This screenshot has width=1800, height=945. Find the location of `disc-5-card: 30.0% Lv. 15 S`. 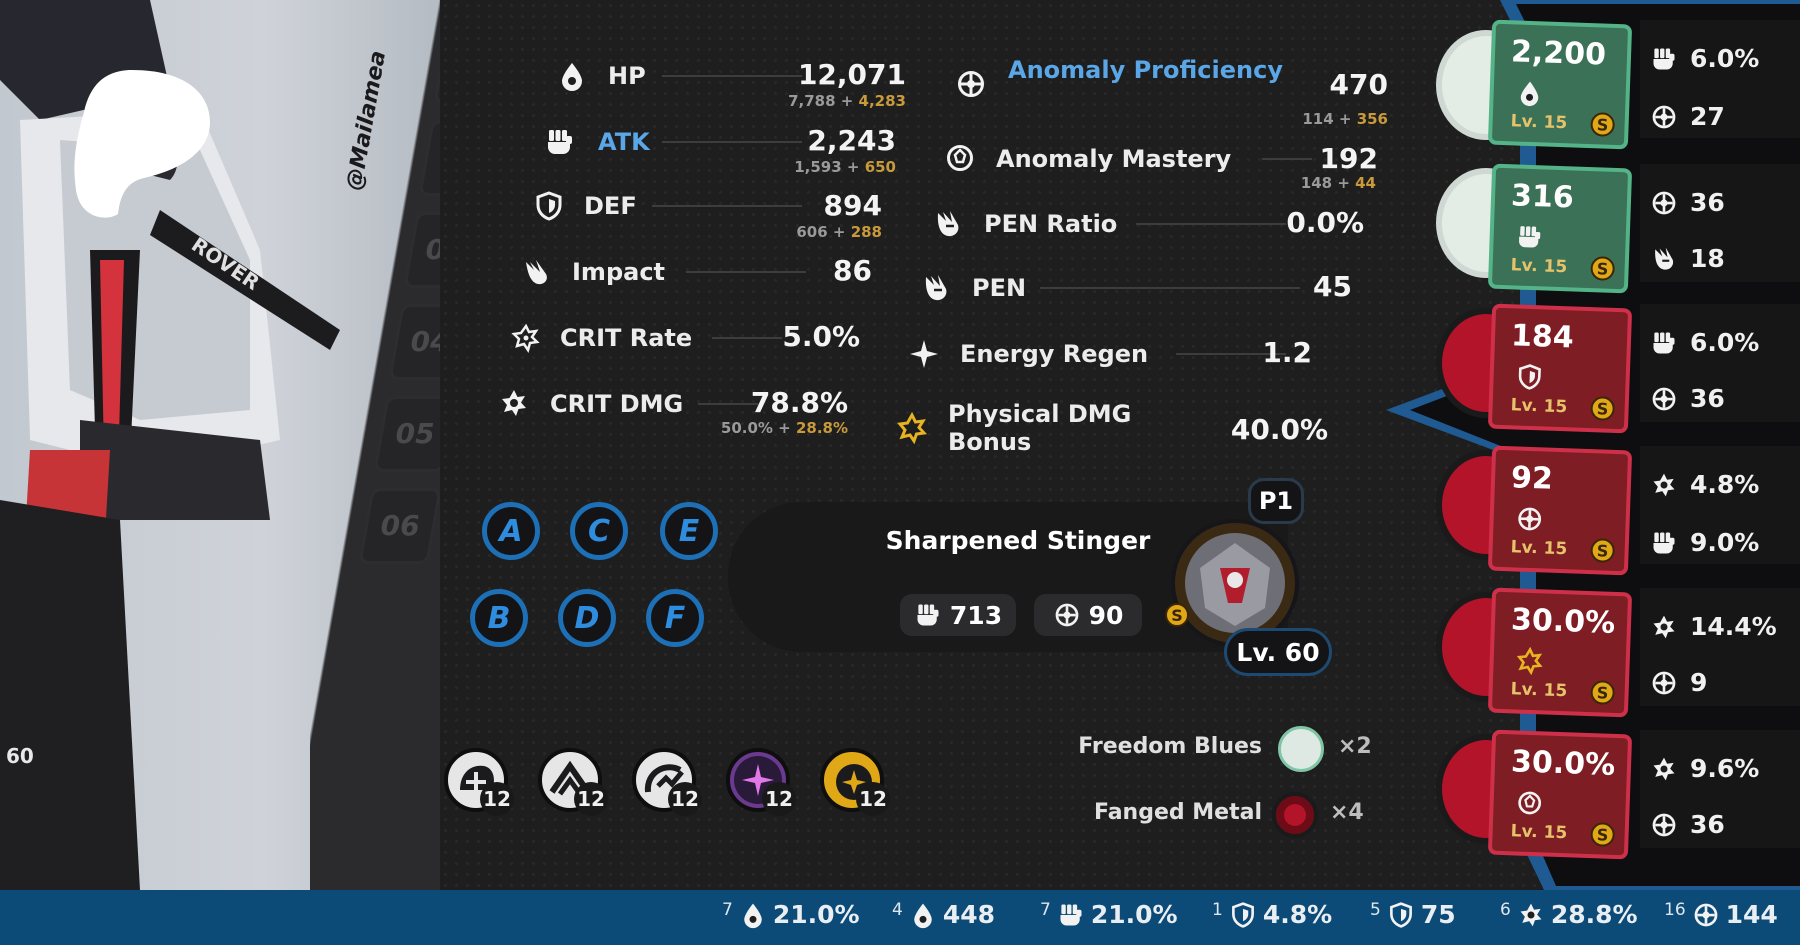

disc-5-card: 30.0% Lv. 15 S is located at coordinates (1560, 652).